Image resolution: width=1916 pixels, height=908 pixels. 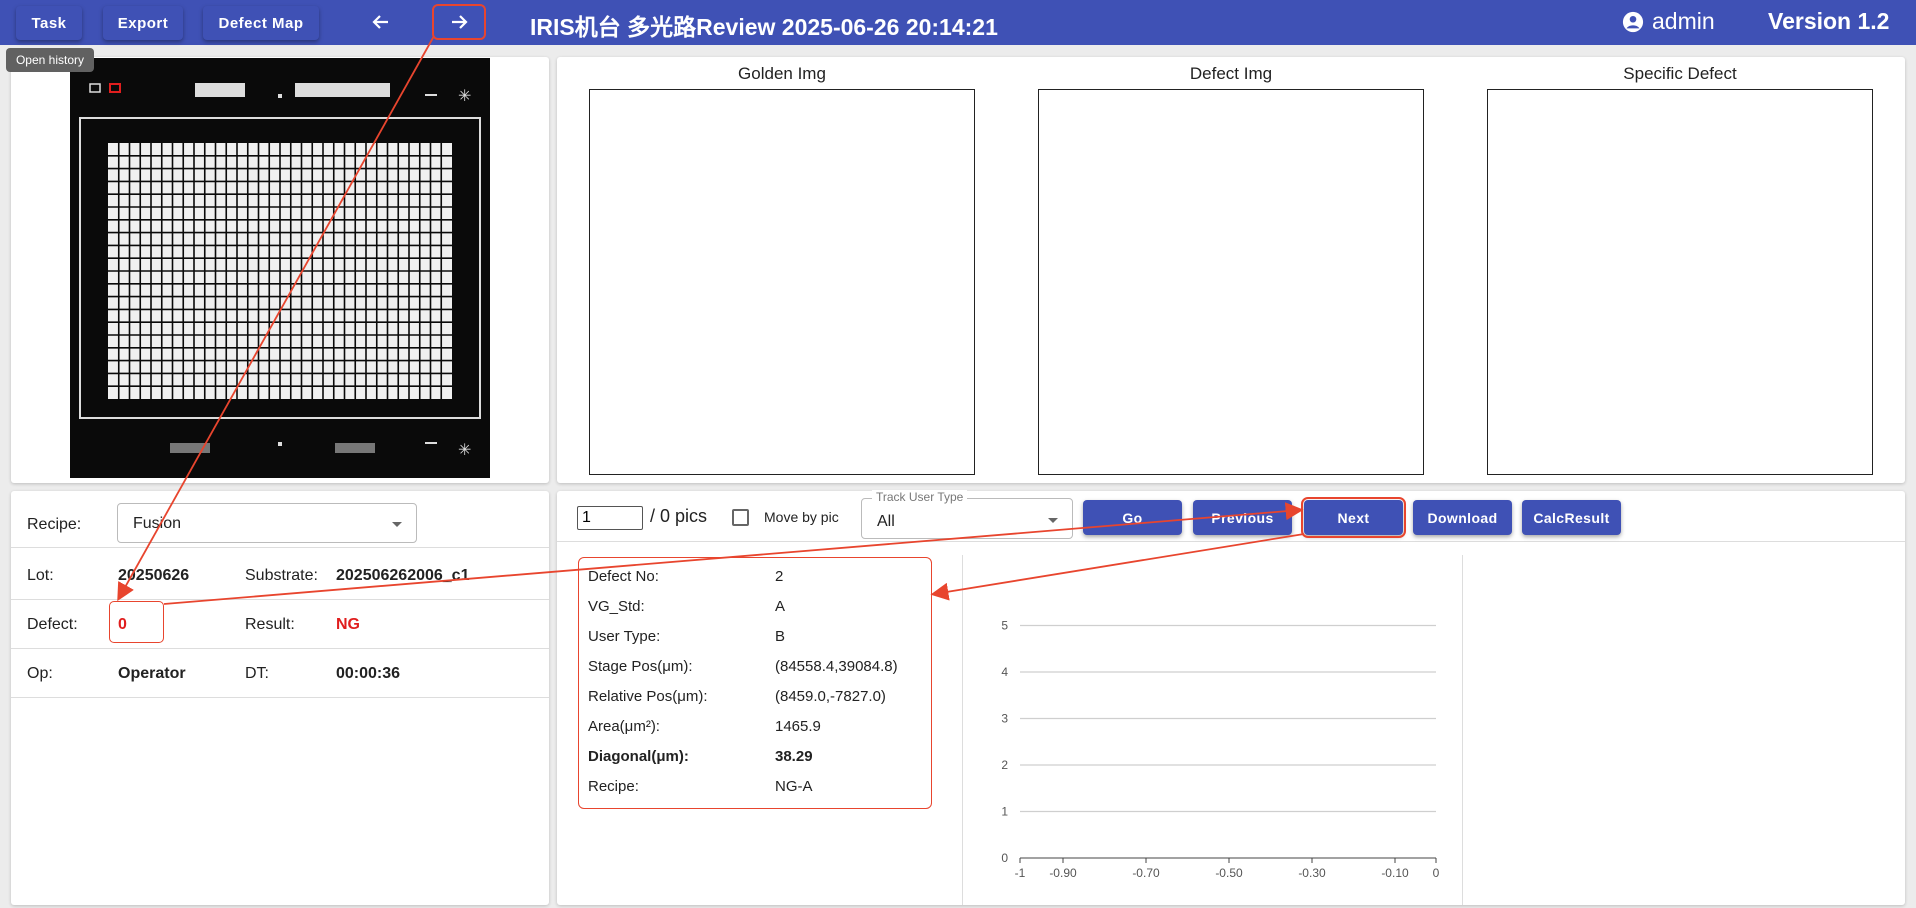 What do you see at coordinates (758, 609) in the screenshot?
I see `detail-row: VG_Std: A` at bounding box center [758, 609].